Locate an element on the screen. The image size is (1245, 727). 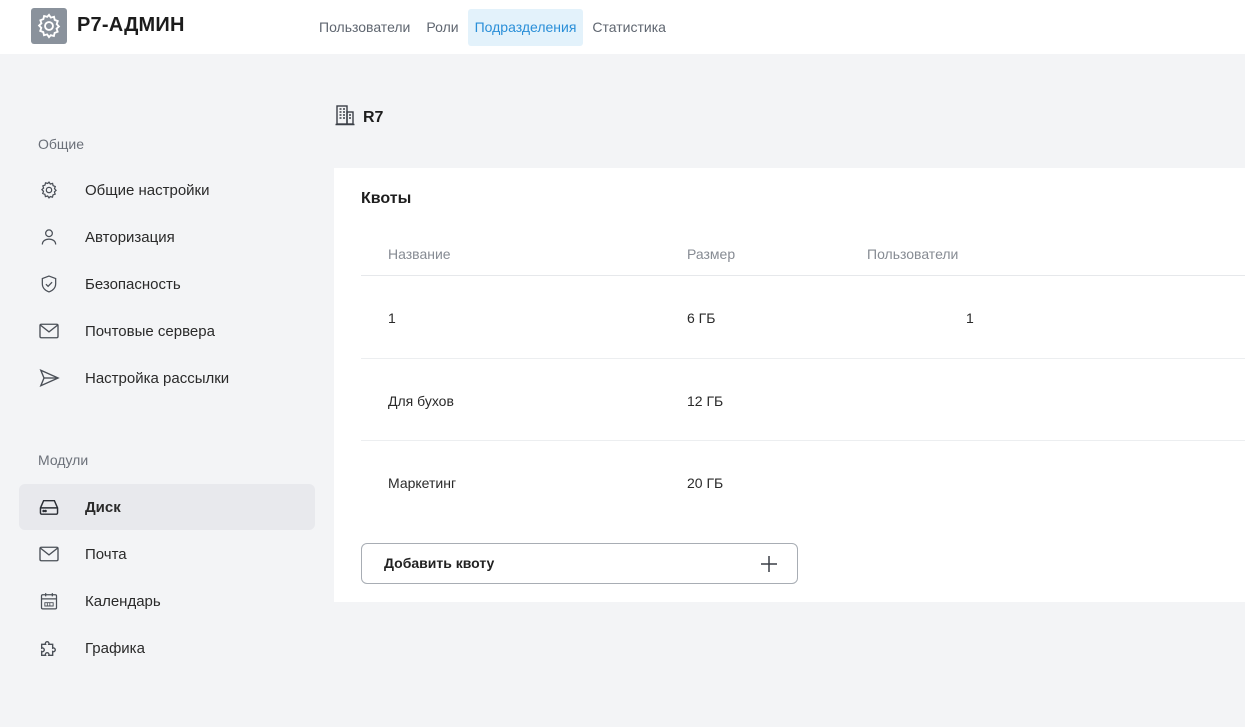
app-logo is located at coordinates (49, 26).